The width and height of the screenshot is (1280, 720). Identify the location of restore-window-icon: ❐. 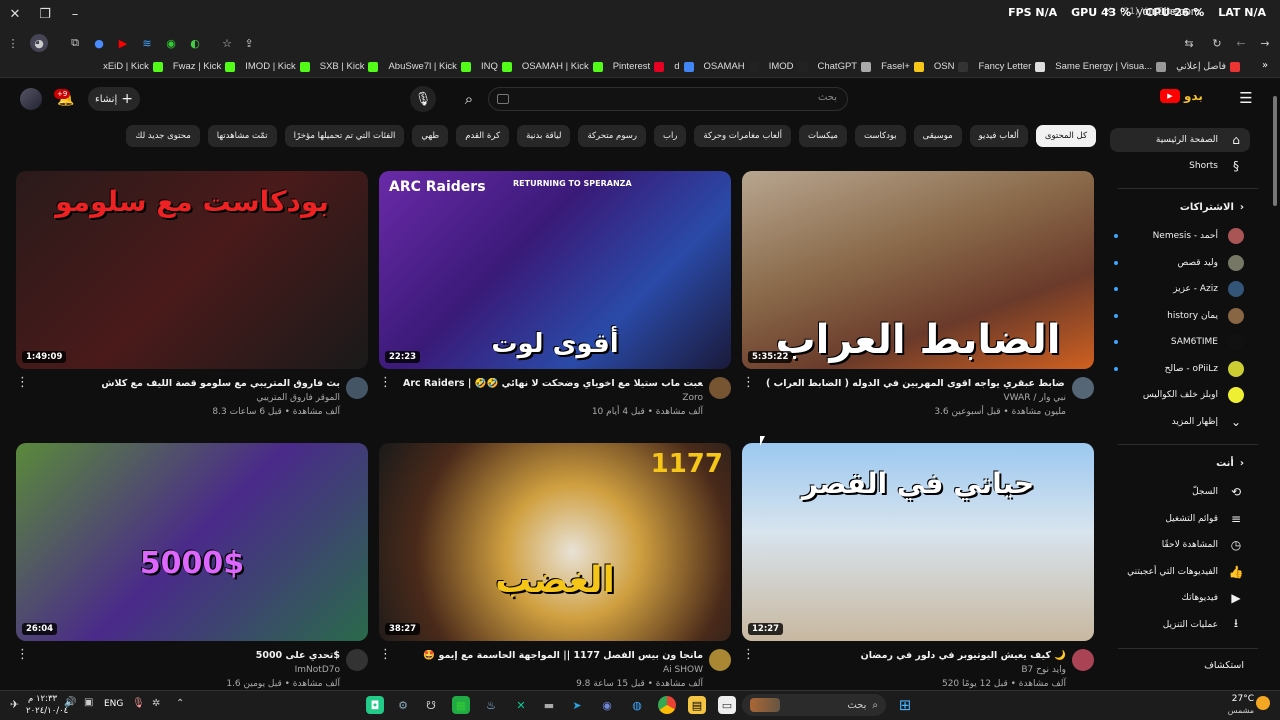
(45, 14).